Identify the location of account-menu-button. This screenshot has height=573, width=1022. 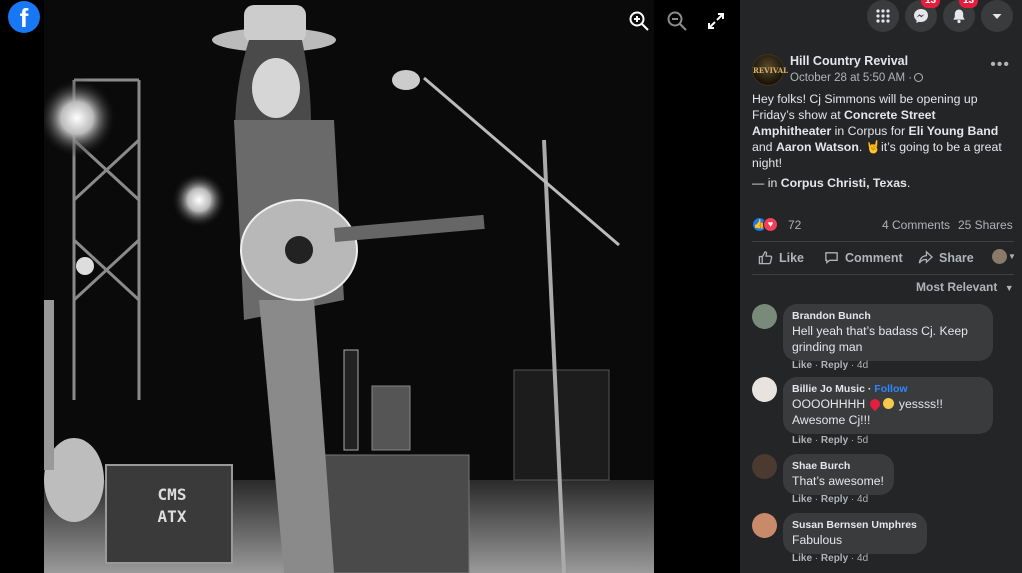
(997, 16).